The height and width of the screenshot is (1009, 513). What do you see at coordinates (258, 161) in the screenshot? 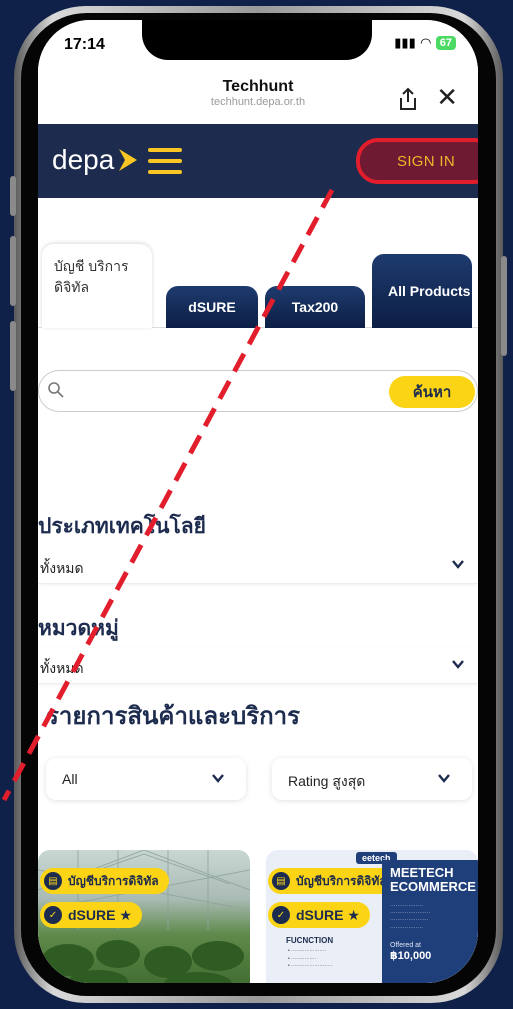
I see `site-header: depa SIGN IN` at bounding box center [258, 161].